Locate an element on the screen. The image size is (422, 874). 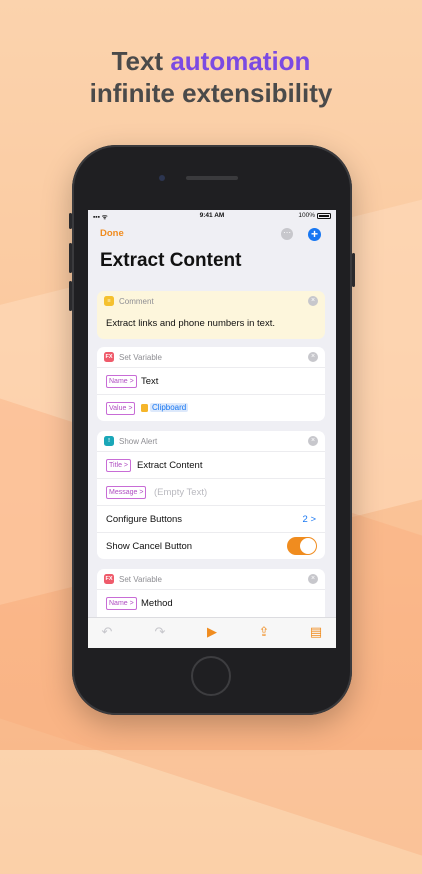
mute-switch is located at coordinates (70, 221).